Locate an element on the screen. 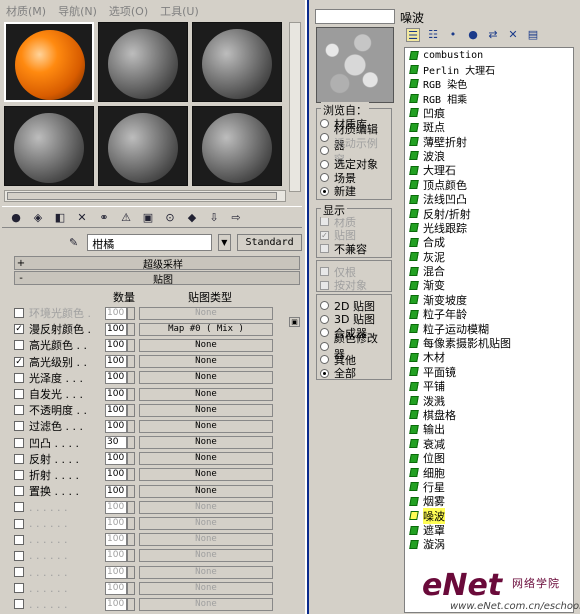 The width and height of the screenshot is (580, 614). scroll-thumb is located at coordinates (142, 196).